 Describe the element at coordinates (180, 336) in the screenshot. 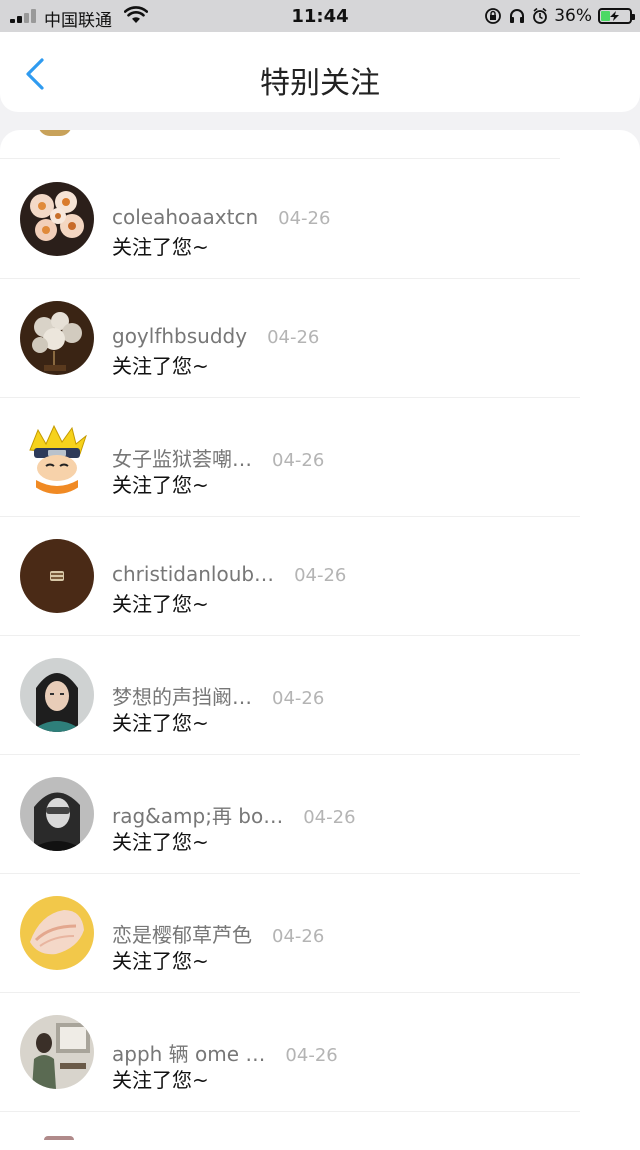

I see `username: goylfhbsuddy` at that location.